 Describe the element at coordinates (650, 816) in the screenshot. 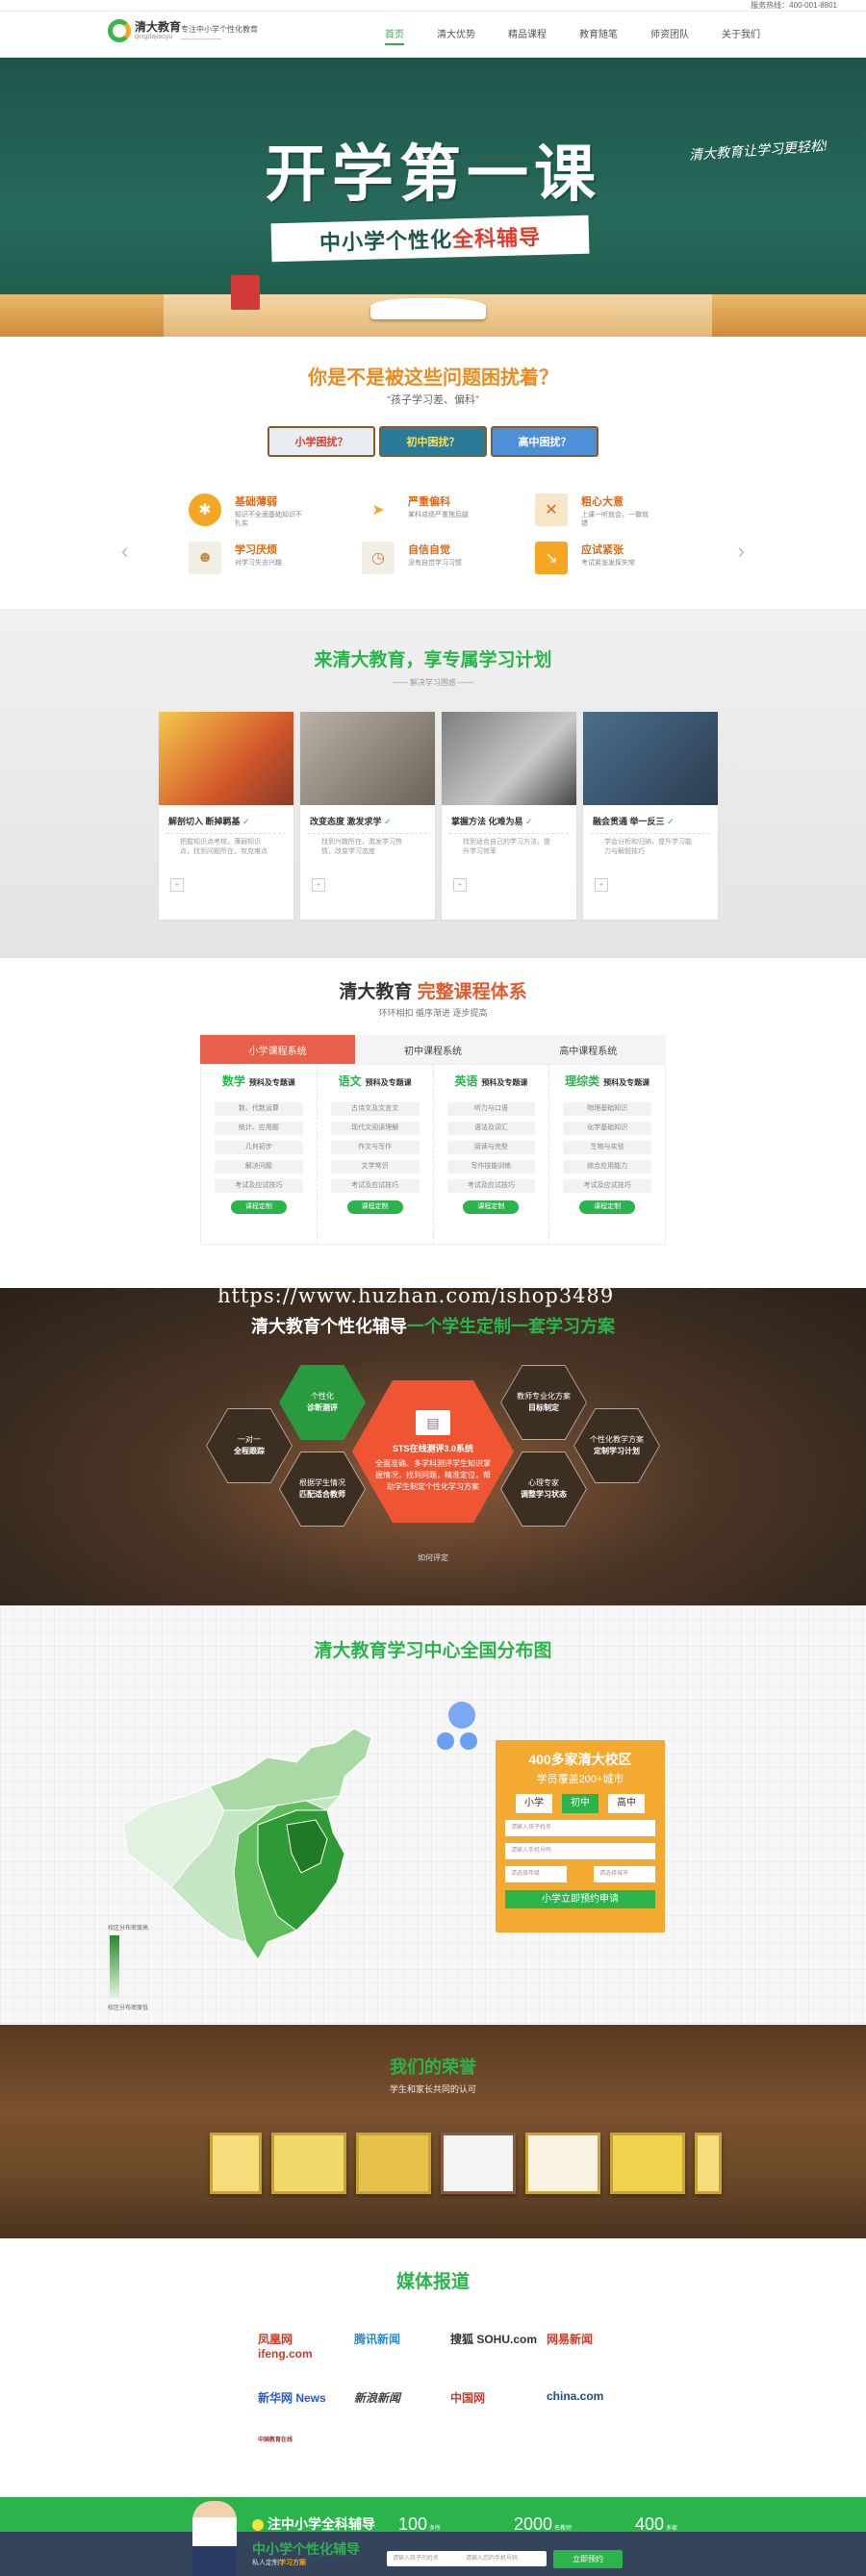

I see `plan-card: 融会贯通 举一反三 ✓ 学会分析和归纳，提升学习能力与解题技巧 +` at that location.